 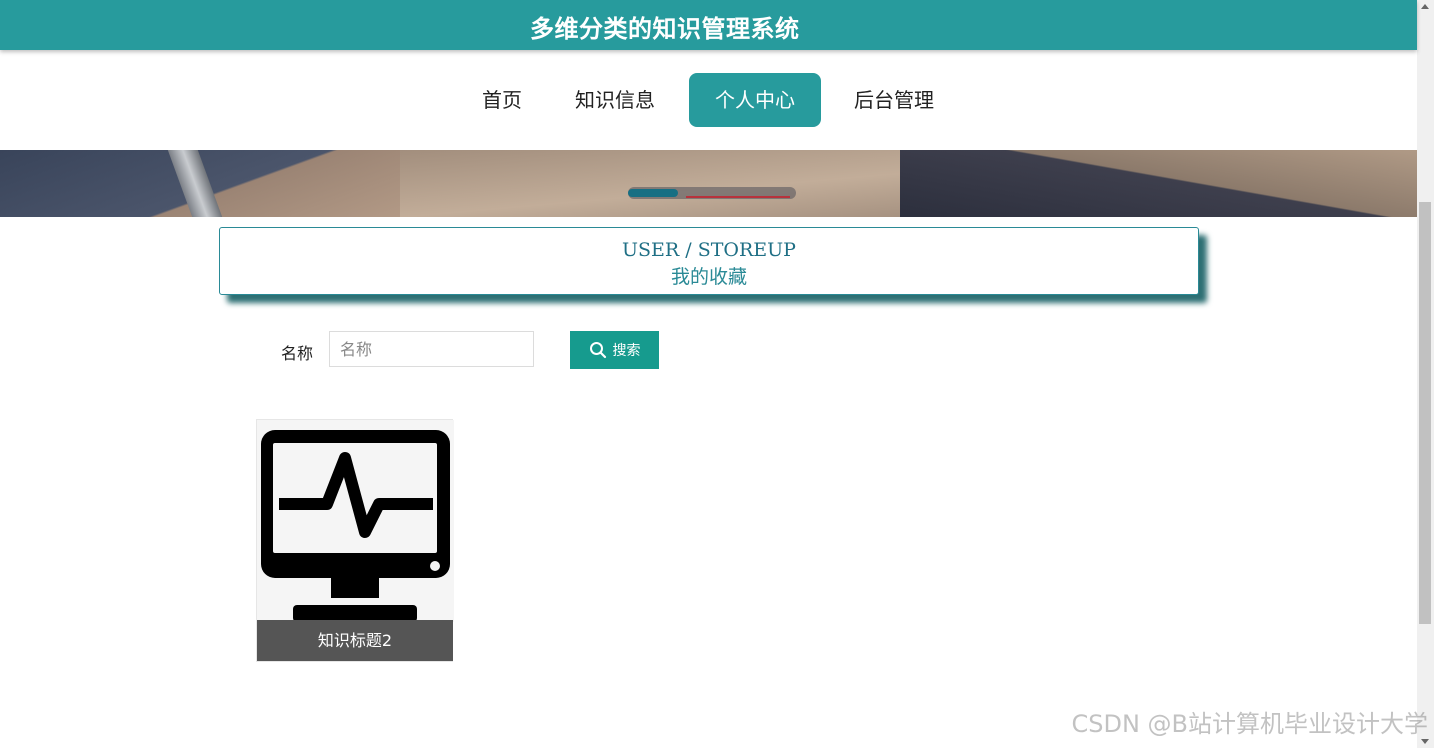 I want to click on search-name-input, so click(x=431, y=349).